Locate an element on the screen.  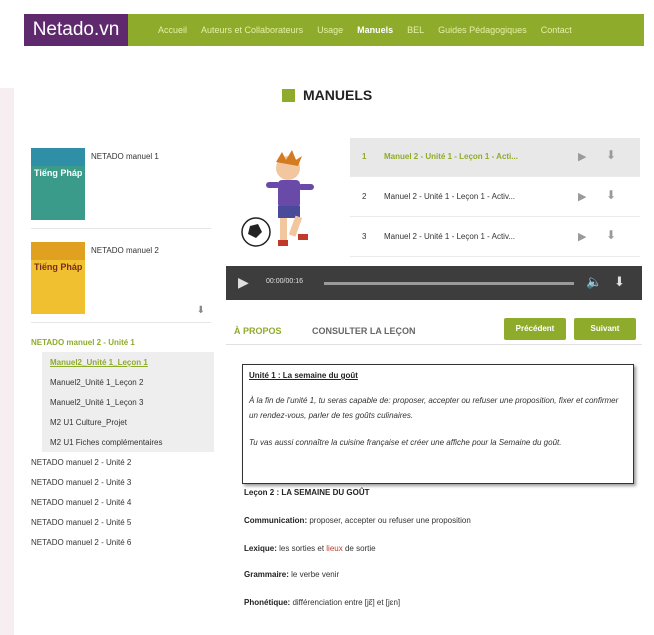
lesson-item: Manuel2_Unité 1_Leçon 3 is located at coordinates (96, 402).